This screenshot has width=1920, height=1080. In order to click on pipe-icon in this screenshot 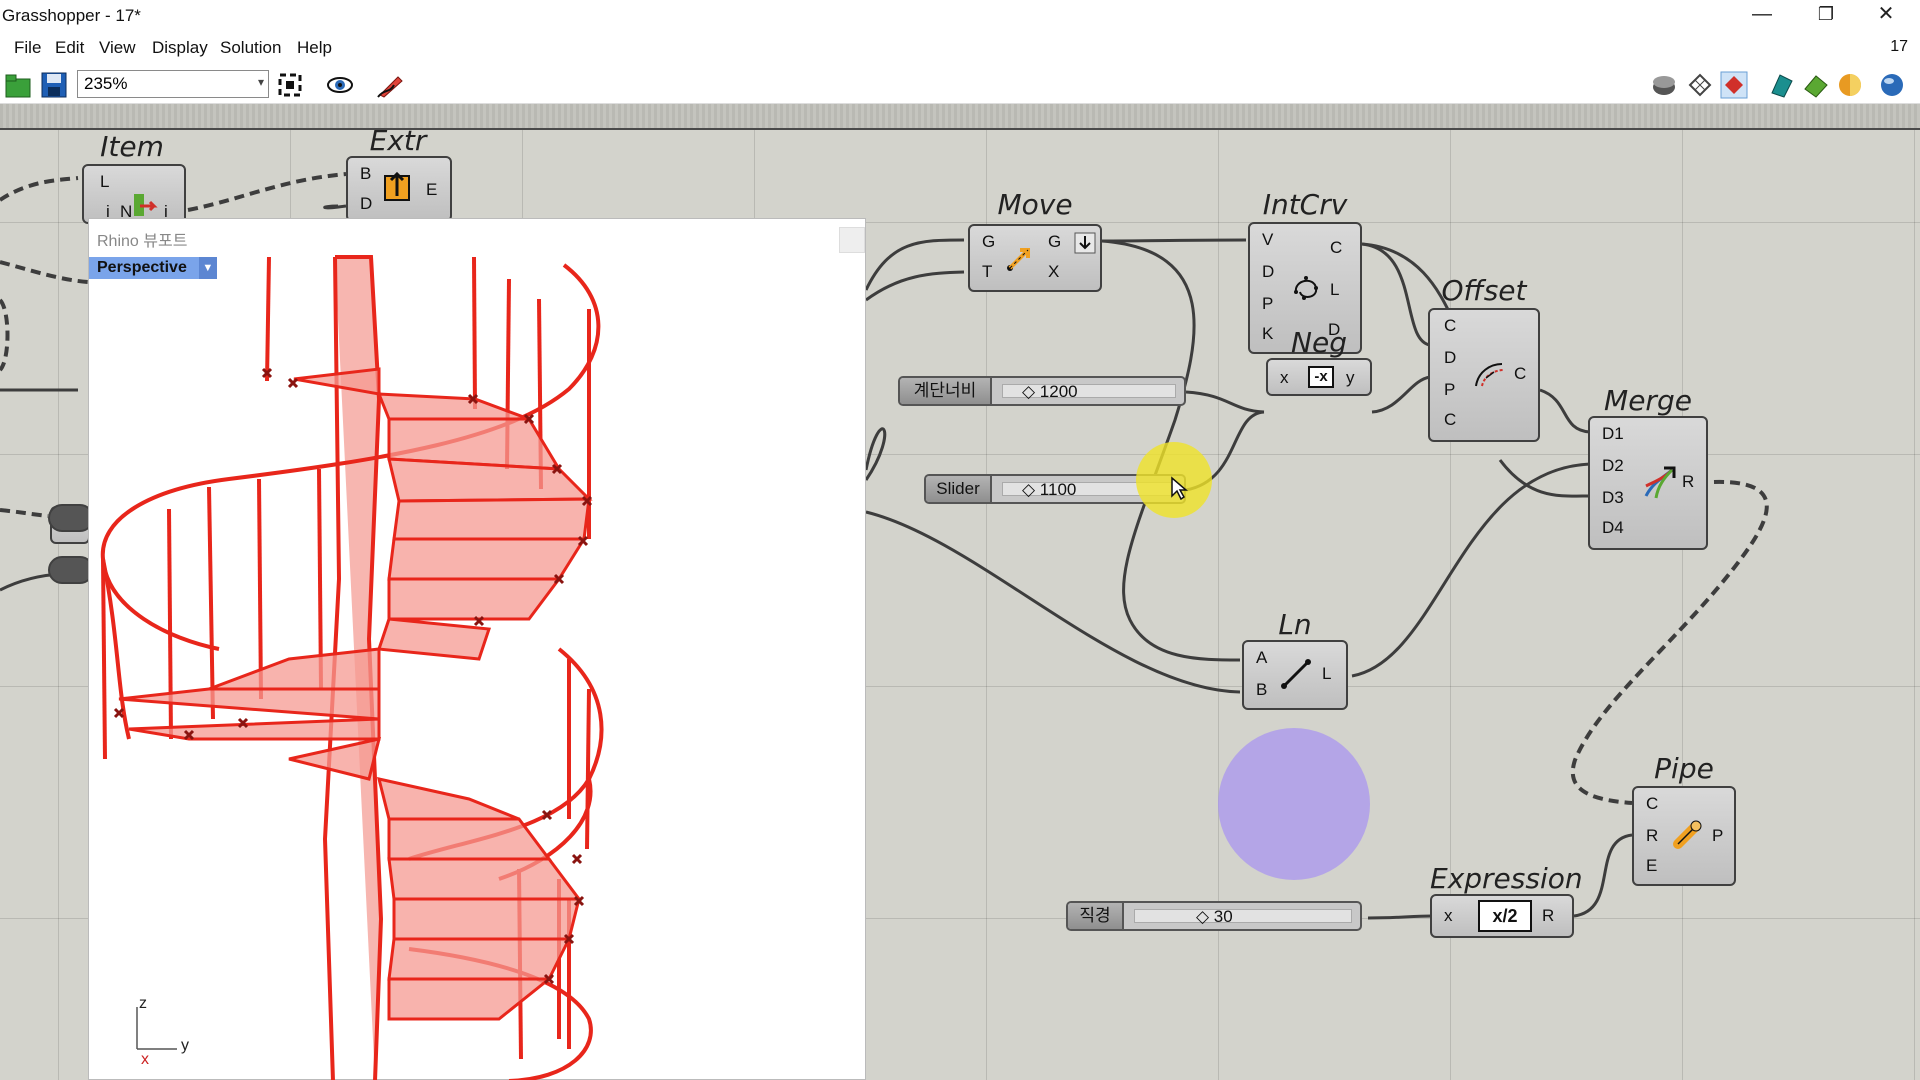, I will do `click(1687, 834)`.